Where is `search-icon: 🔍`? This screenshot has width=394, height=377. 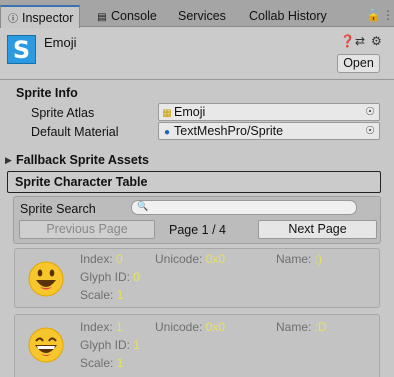 search-icon: 🔍 is located at coordinates (143, 206).